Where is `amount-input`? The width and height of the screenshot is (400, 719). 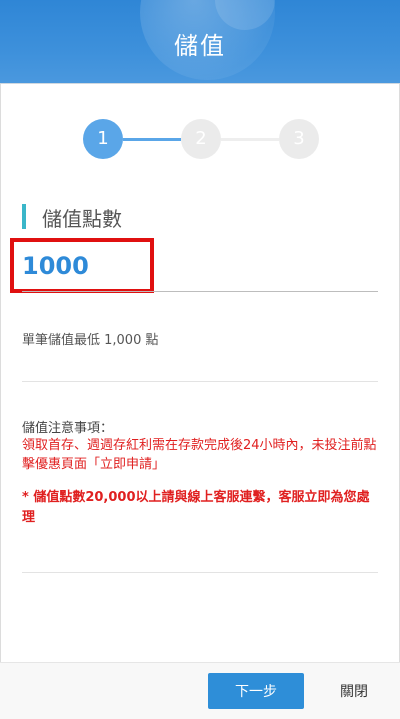
amount-input is located at coordinates (122, 266).